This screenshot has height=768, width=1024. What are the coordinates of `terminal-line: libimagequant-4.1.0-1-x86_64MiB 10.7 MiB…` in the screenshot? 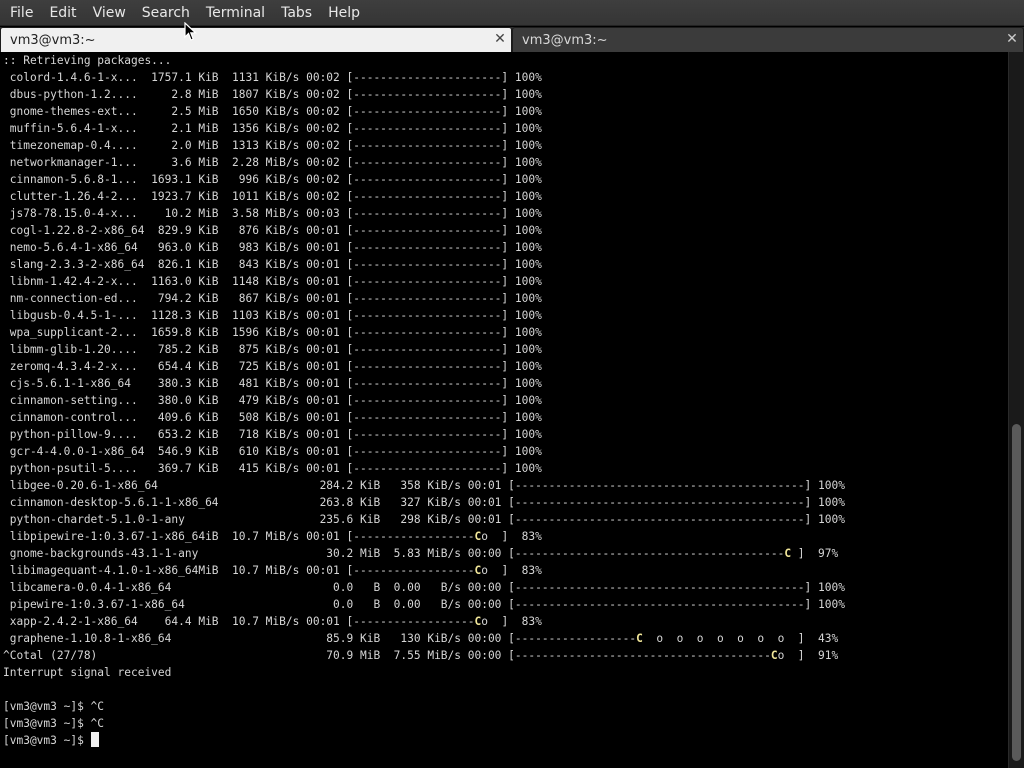 It's located at (272, 570).